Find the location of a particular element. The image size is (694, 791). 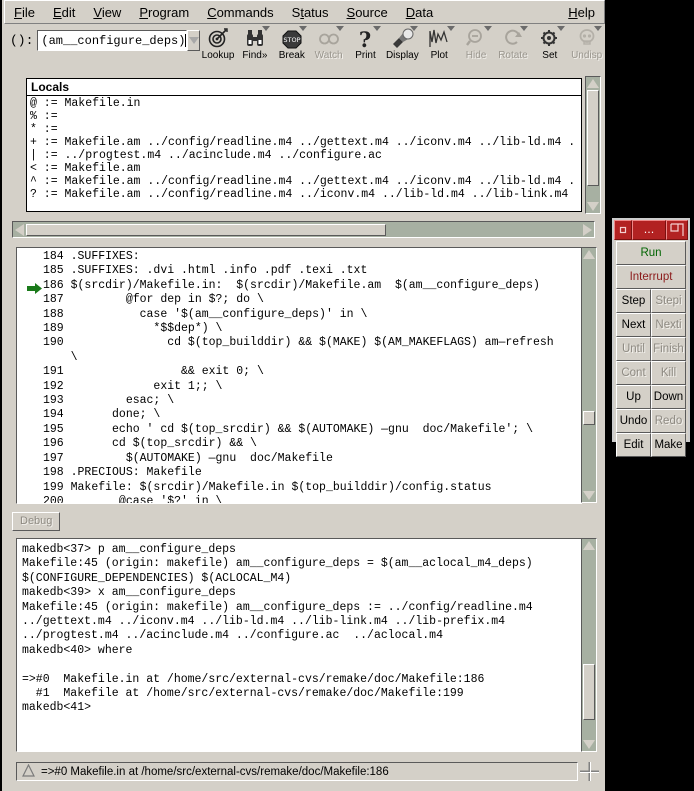

toolbar-plot-button: Plot is located at coordinates (439, 45).